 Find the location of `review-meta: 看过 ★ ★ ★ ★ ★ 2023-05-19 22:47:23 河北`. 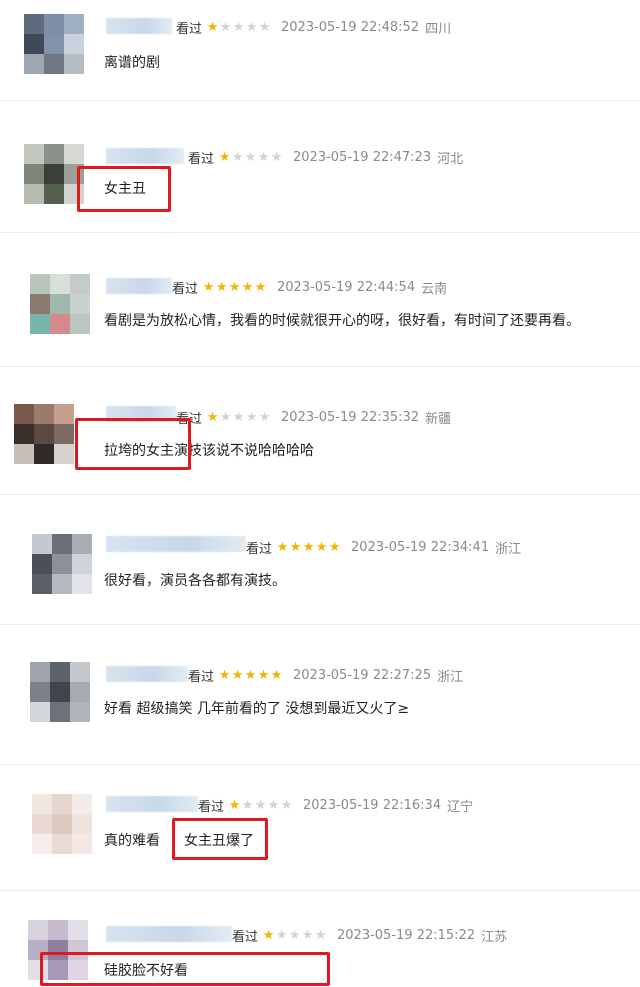

review-meta: 看过 ★ ★ ★ ★ ★ 2023-05-19 22:47:23 河北 is located at coordinates (325, 157).